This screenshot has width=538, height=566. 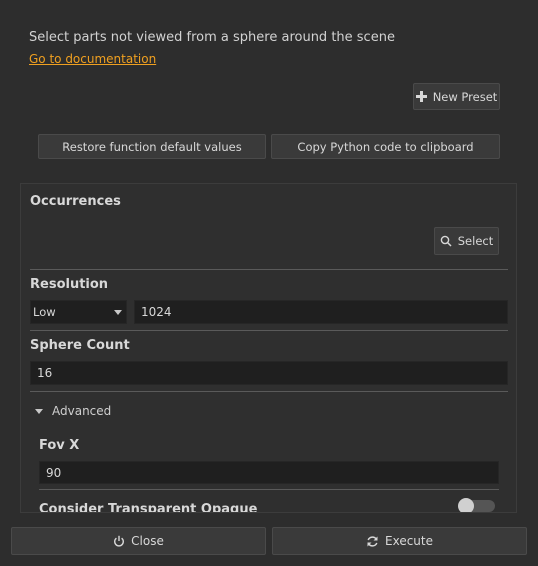 What do you see at coordinates (118, 312) in the screenshot?
I see `chevron-down-icon` at bounding box center [118, 312].